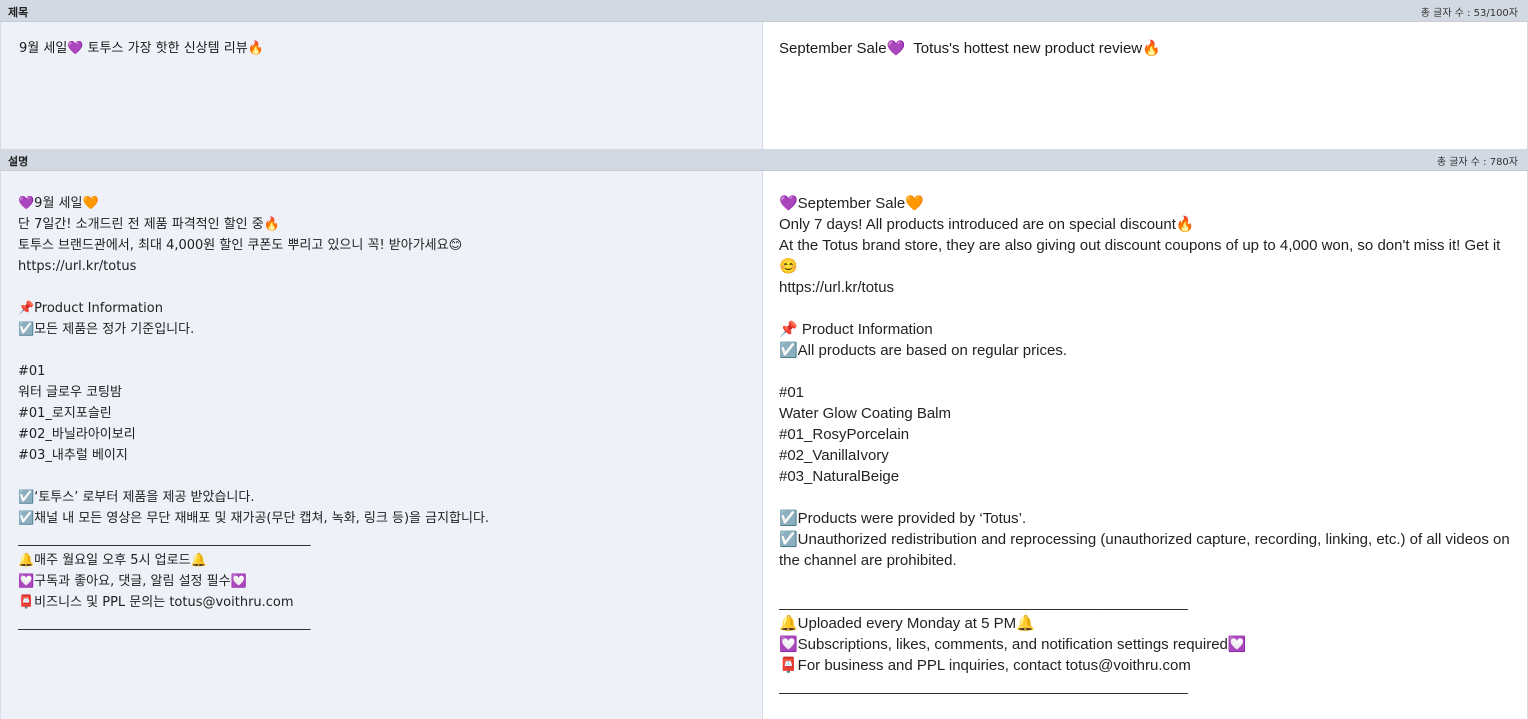 The image size is (1528, 719). What do you see at coordinates (1469, 13) in the screenshot?
I see `title-char-count: 총 글자 수 : 53/100자` at bounding box center [1469, 13].